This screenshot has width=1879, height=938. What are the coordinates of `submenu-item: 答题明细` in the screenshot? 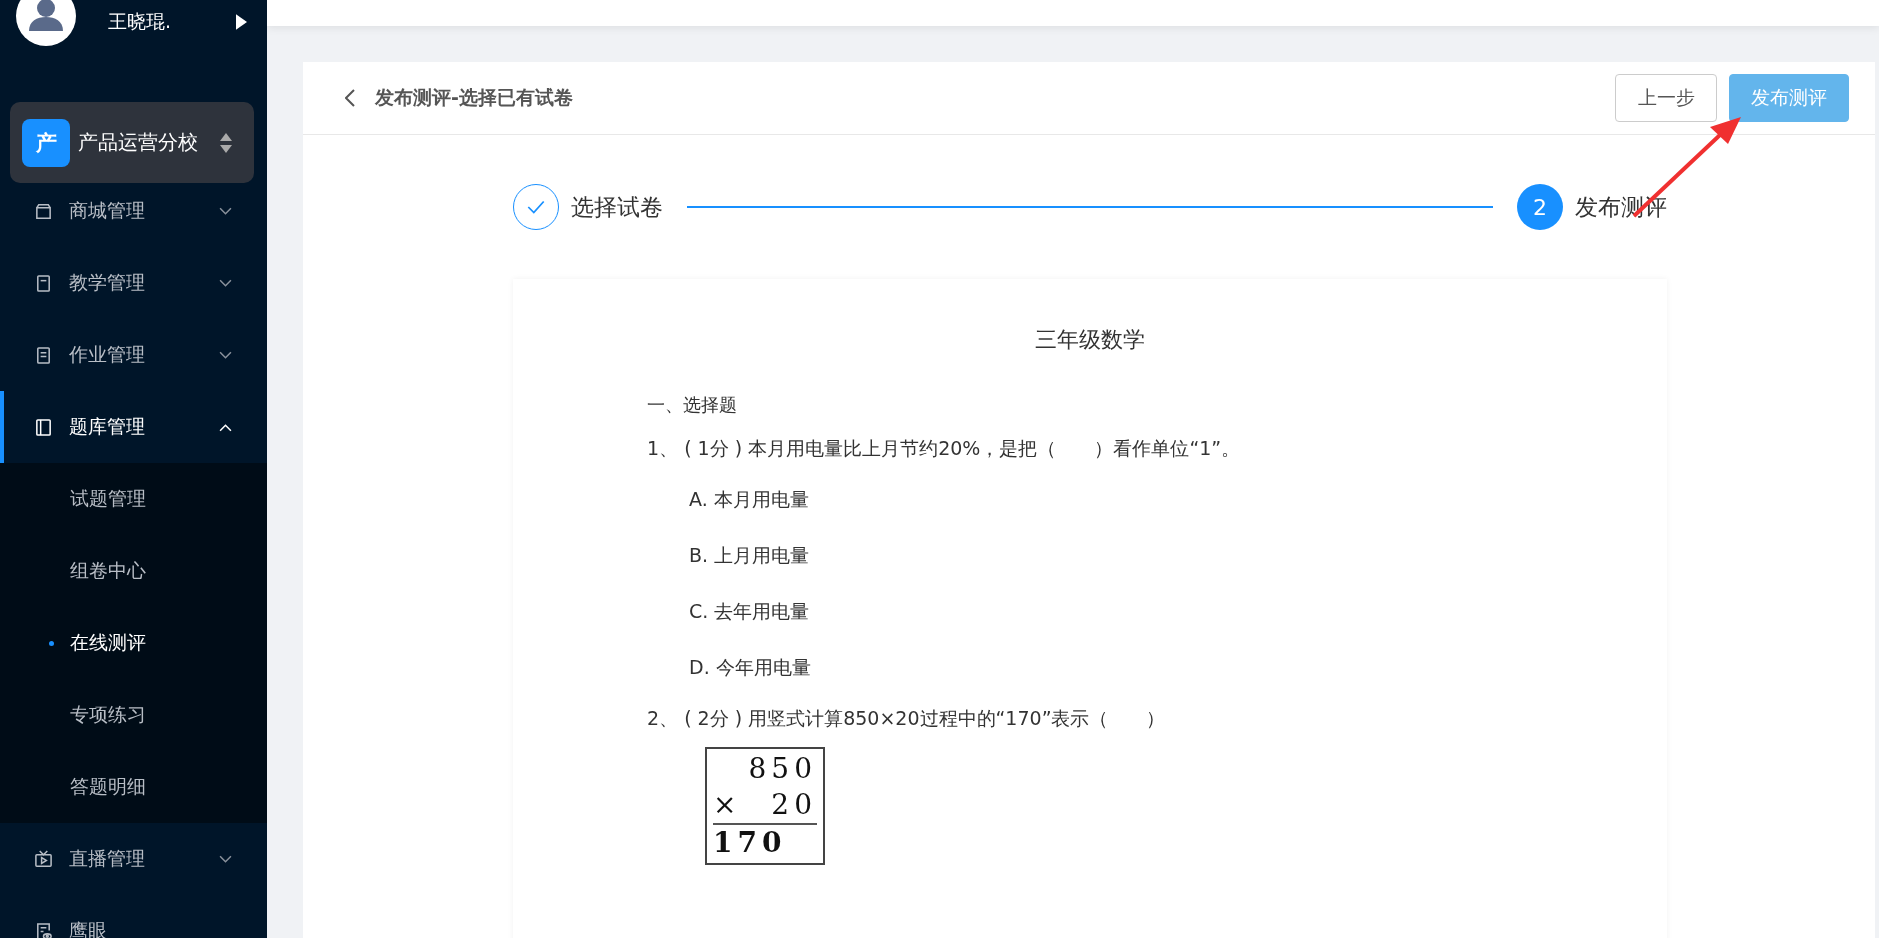 It's located at (133, 787).